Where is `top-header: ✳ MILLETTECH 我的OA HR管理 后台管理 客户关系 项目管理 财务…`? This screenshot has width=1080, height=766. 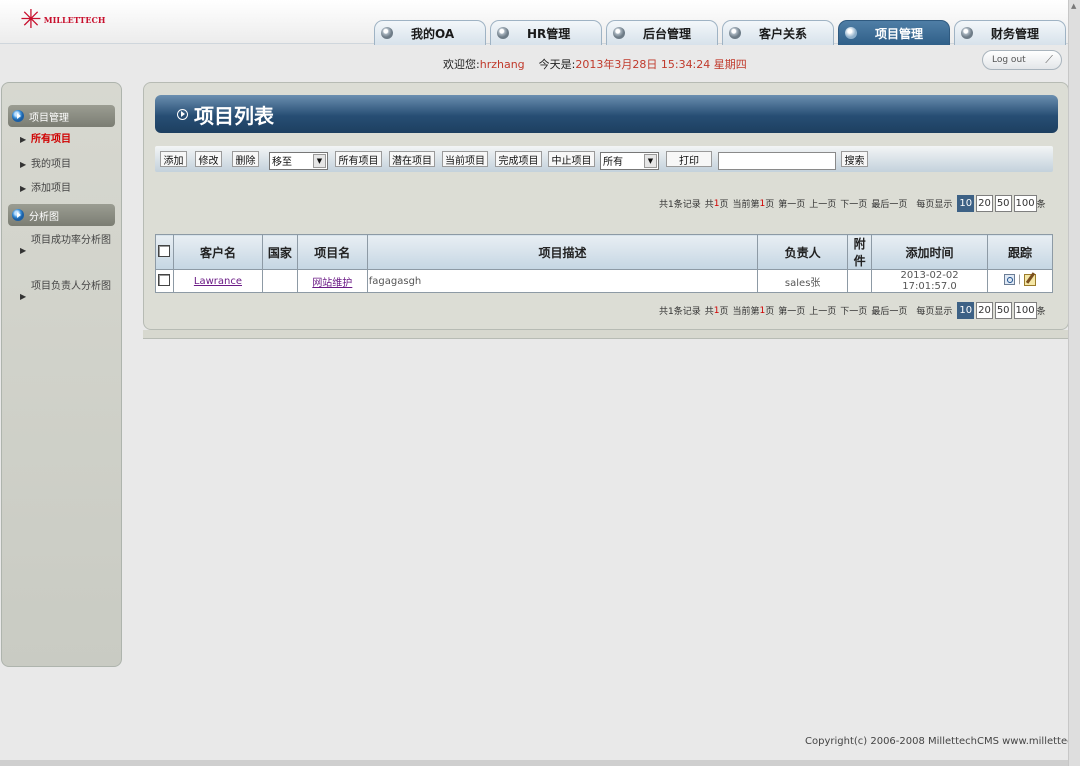
top-header: ✳ MILLETTECH 我的OA HR管理 后台管理 客户关系 项目管理 财务… is located at coordinates (534, 22).